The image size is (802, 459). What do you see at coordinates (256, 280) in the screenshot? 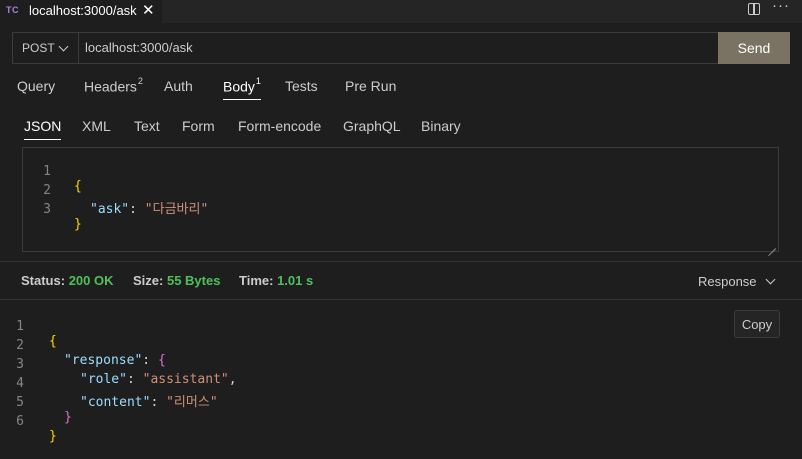
I see `time-label: Time:` at bounding box center [256, 280].